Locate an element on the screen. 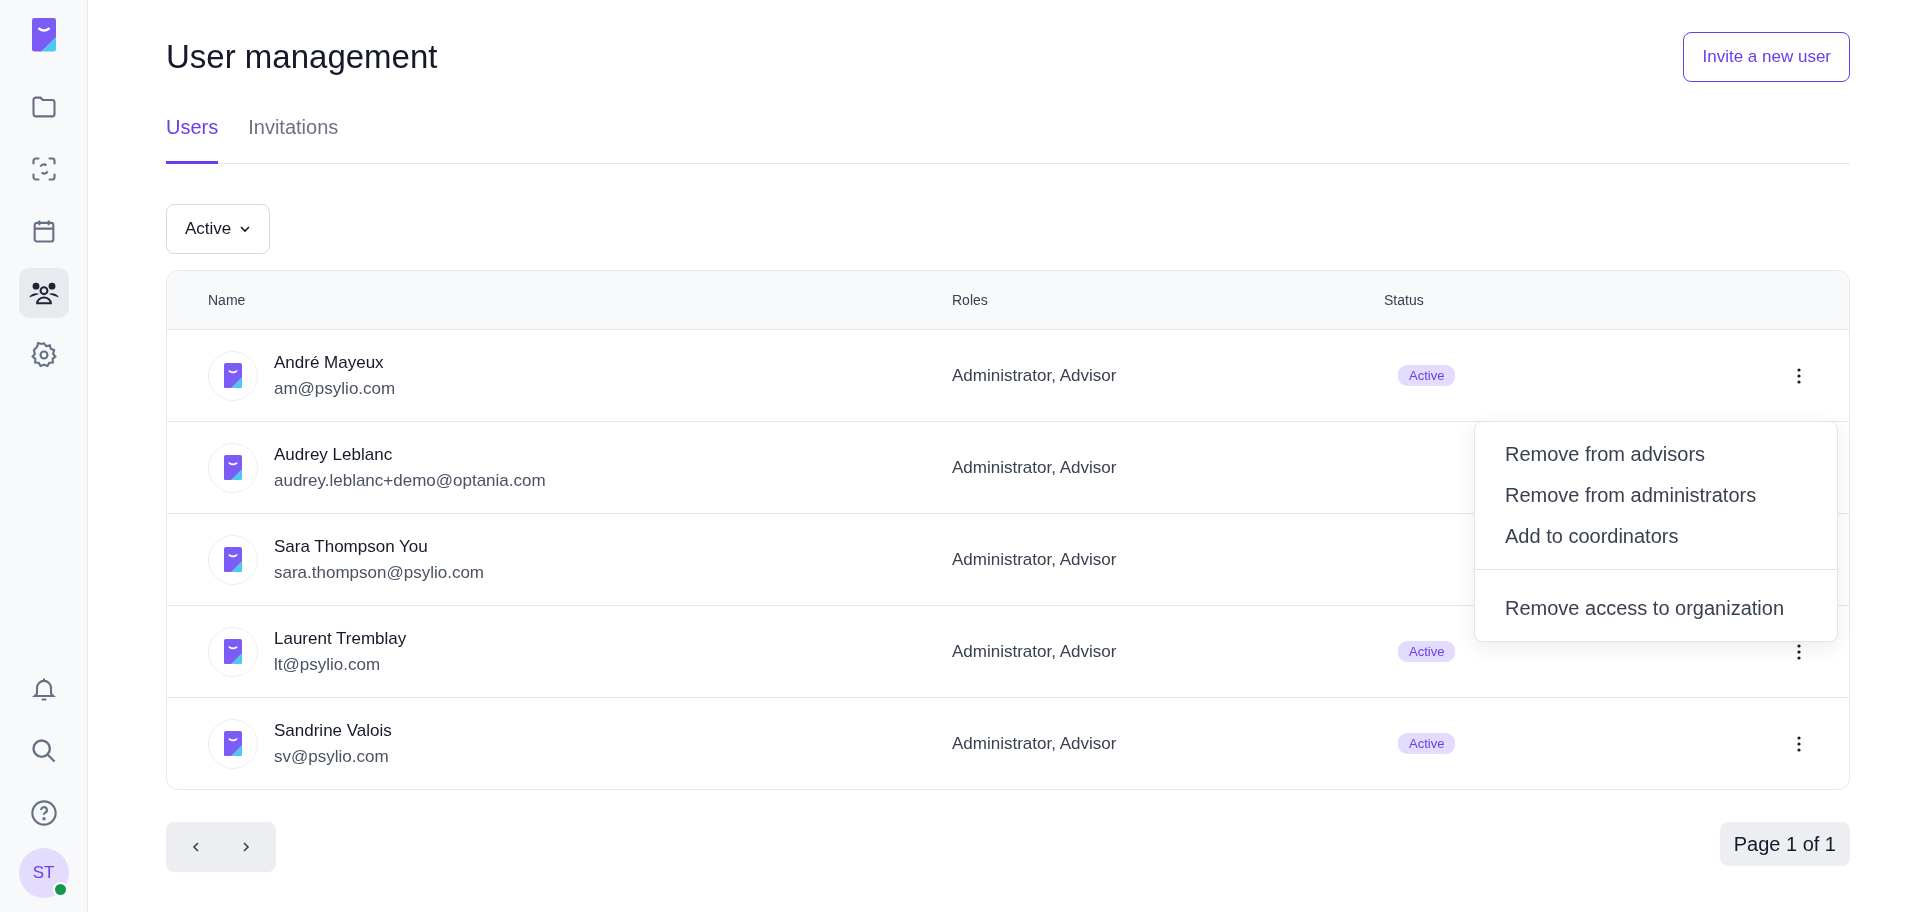 This screenshot has width=1920, height=912. scan-icon is located at coordinates (43, 168).